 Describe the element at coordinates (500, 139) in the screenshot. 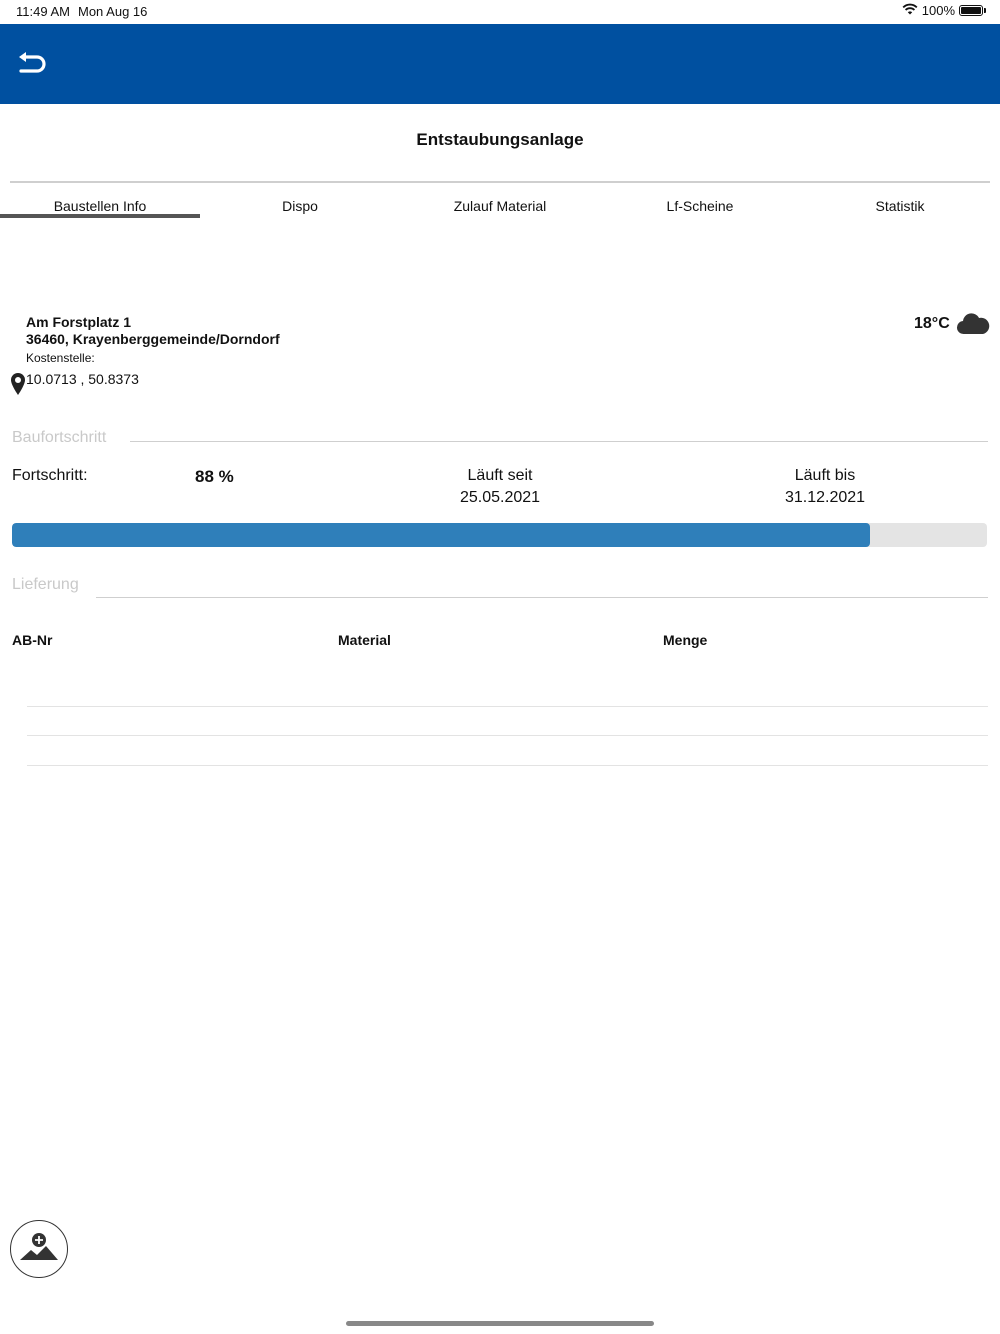

I see `page-title: Entstaubungsanlage` at that location.